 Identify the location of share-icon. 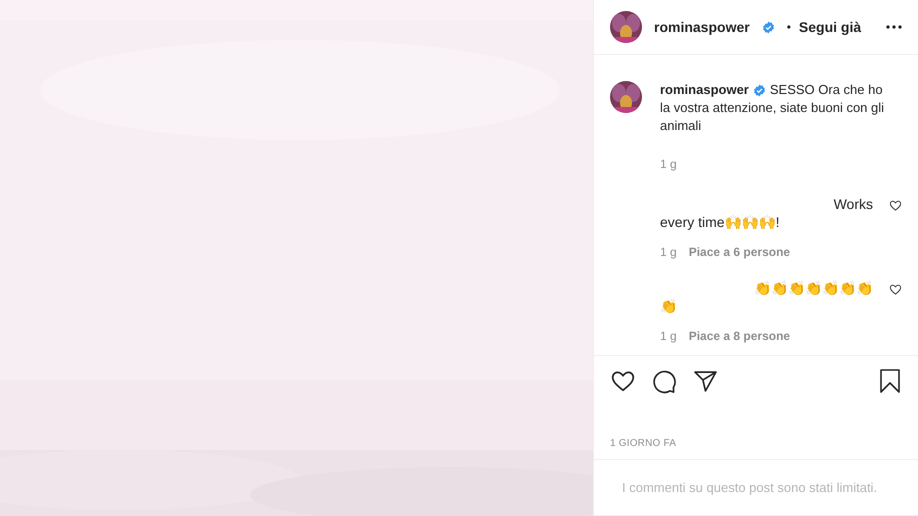
(705, 381).